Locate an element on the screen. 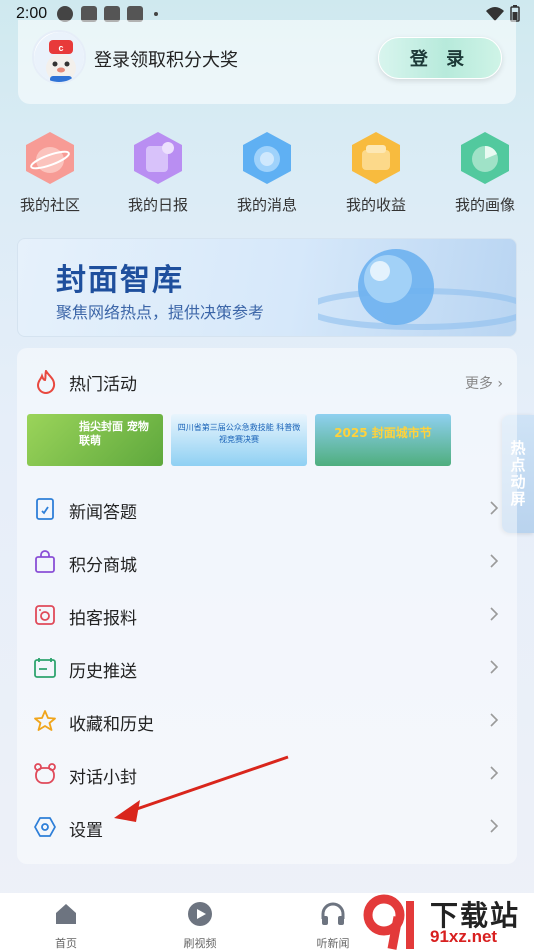 The width and height of the screenshot is (534, 950). login-button: 登 录 is located at coordinates (440, 58).